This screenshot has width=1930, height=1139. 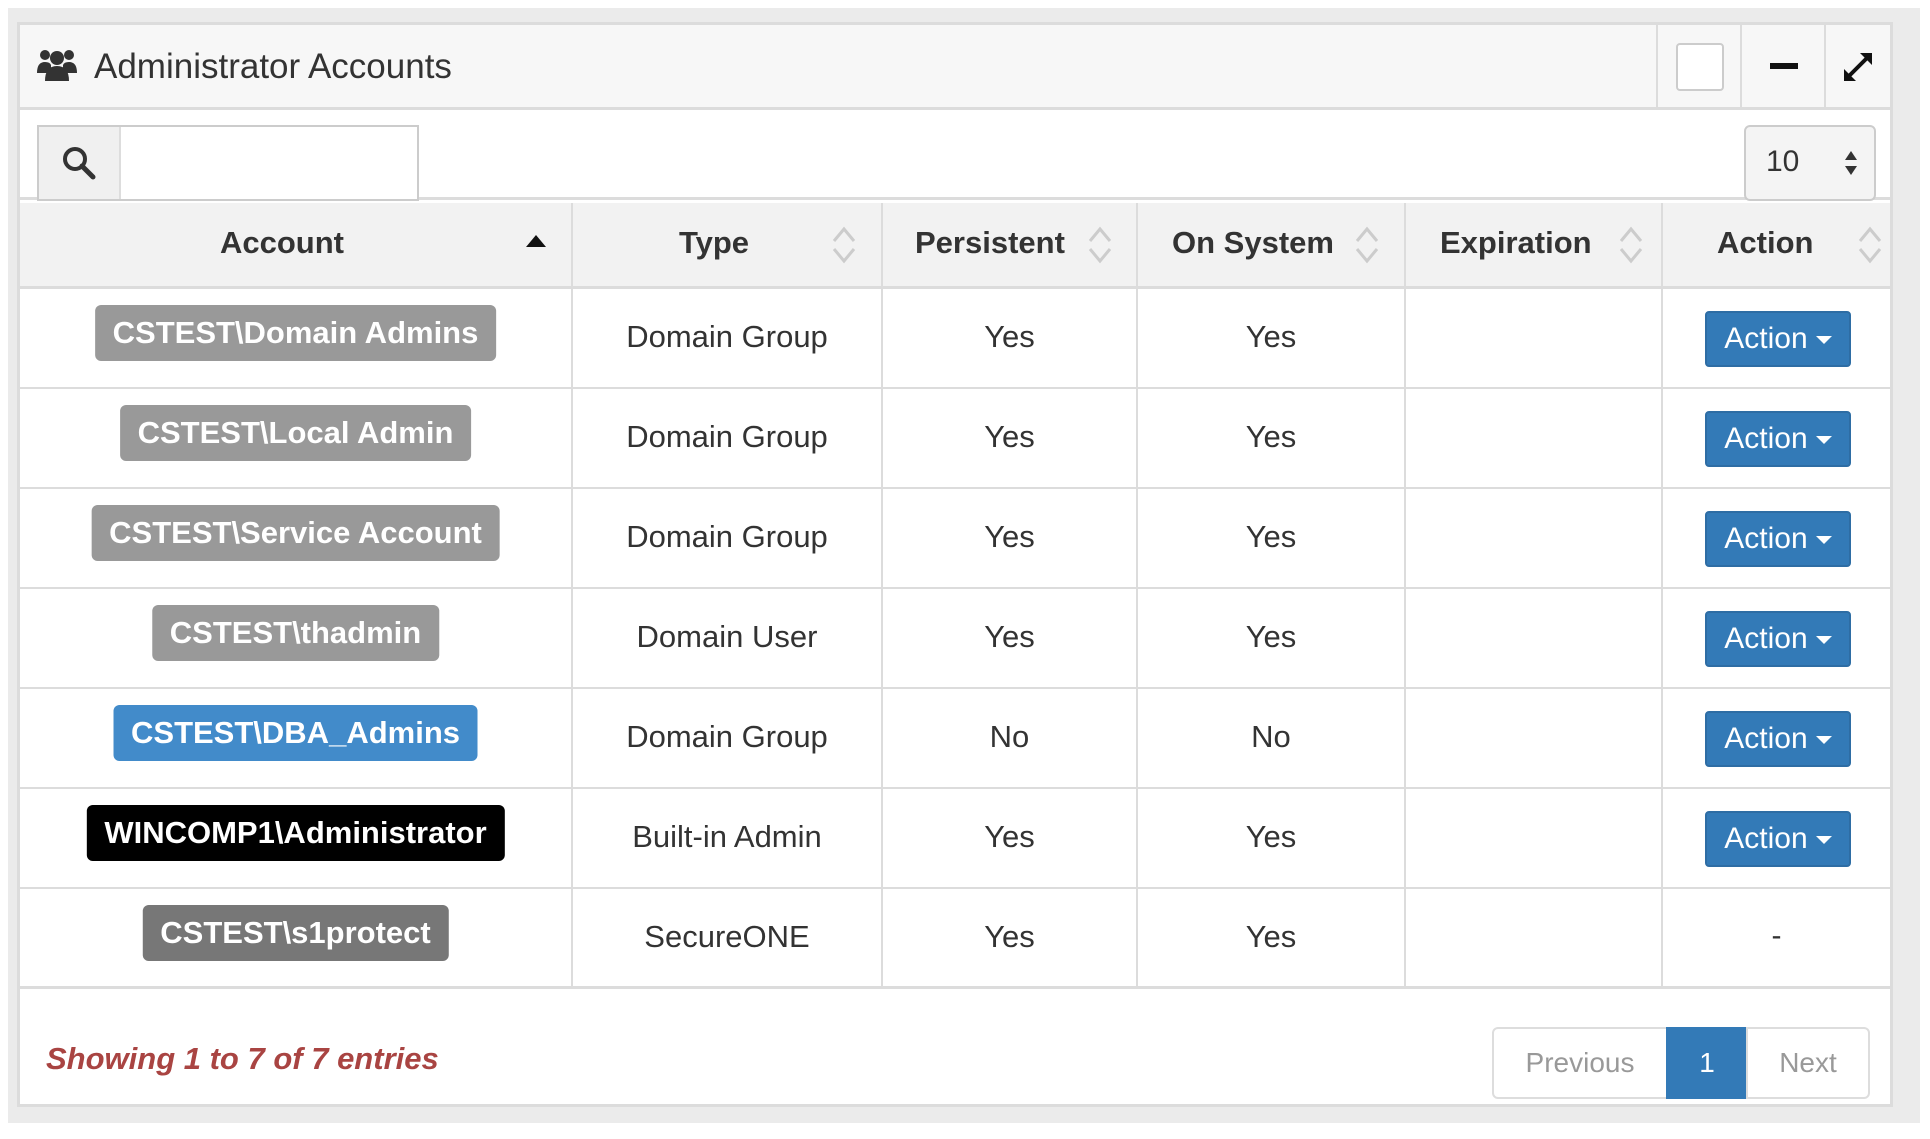 I want to click on column-header-label: Type, so click(x=714, y=242).